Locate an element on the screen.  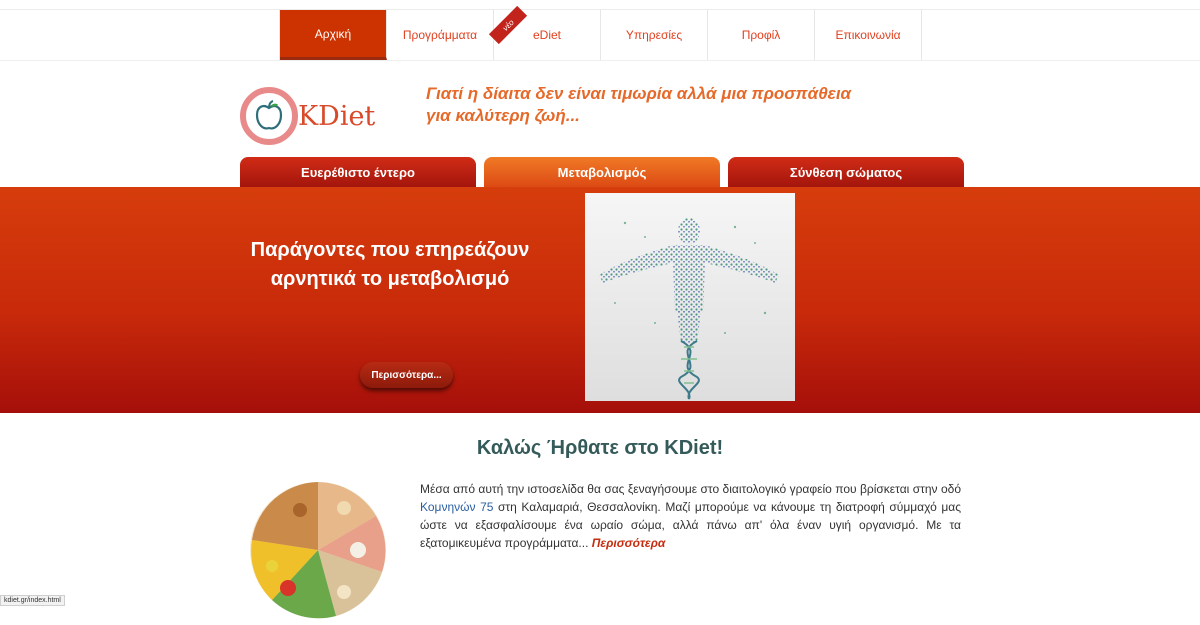
nav-item-label: Υπηρεσίες is located at coordinates (654, 35).